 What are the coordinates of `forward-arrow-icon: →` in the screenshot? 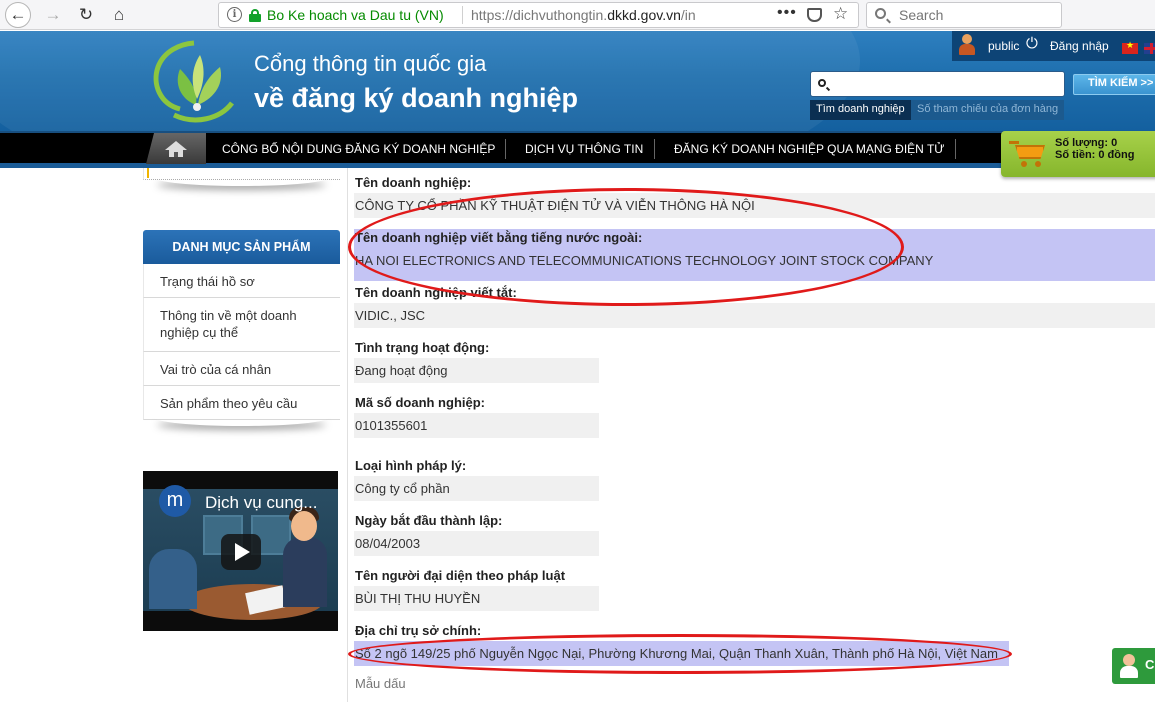 It's located at (53, 15).